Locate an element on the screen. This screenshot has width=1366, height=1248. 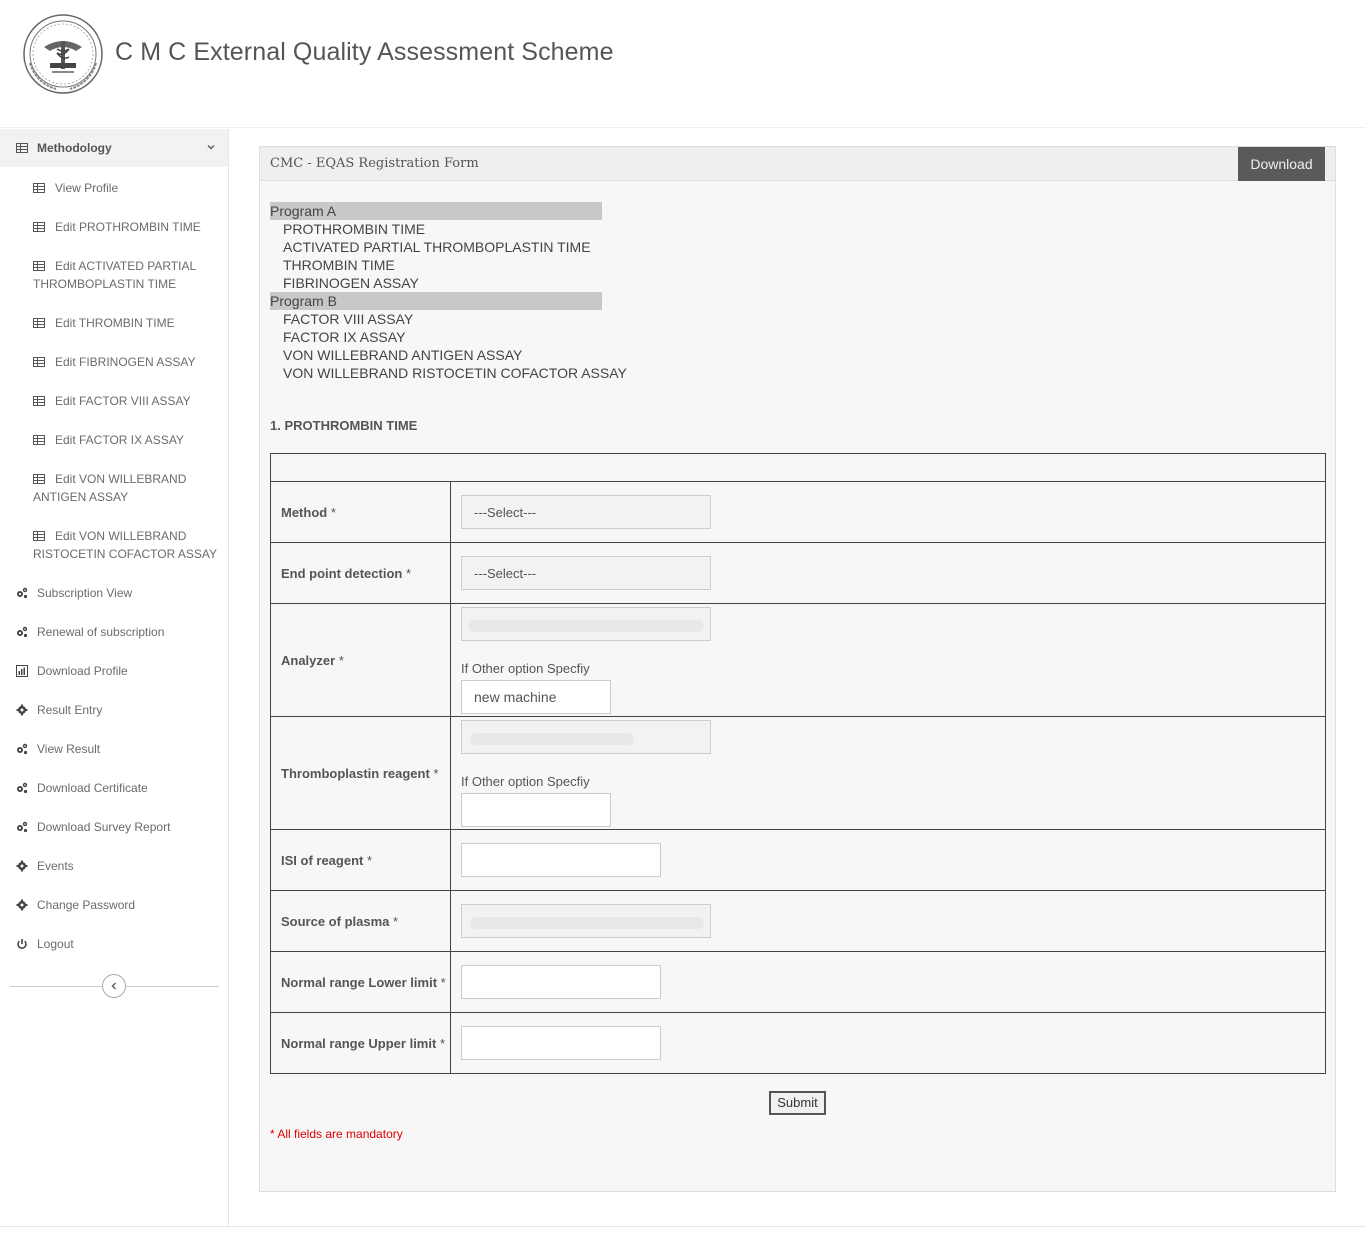
section-title: 1. PROTHROMBIN TIME is located at coordinates (344, 425).